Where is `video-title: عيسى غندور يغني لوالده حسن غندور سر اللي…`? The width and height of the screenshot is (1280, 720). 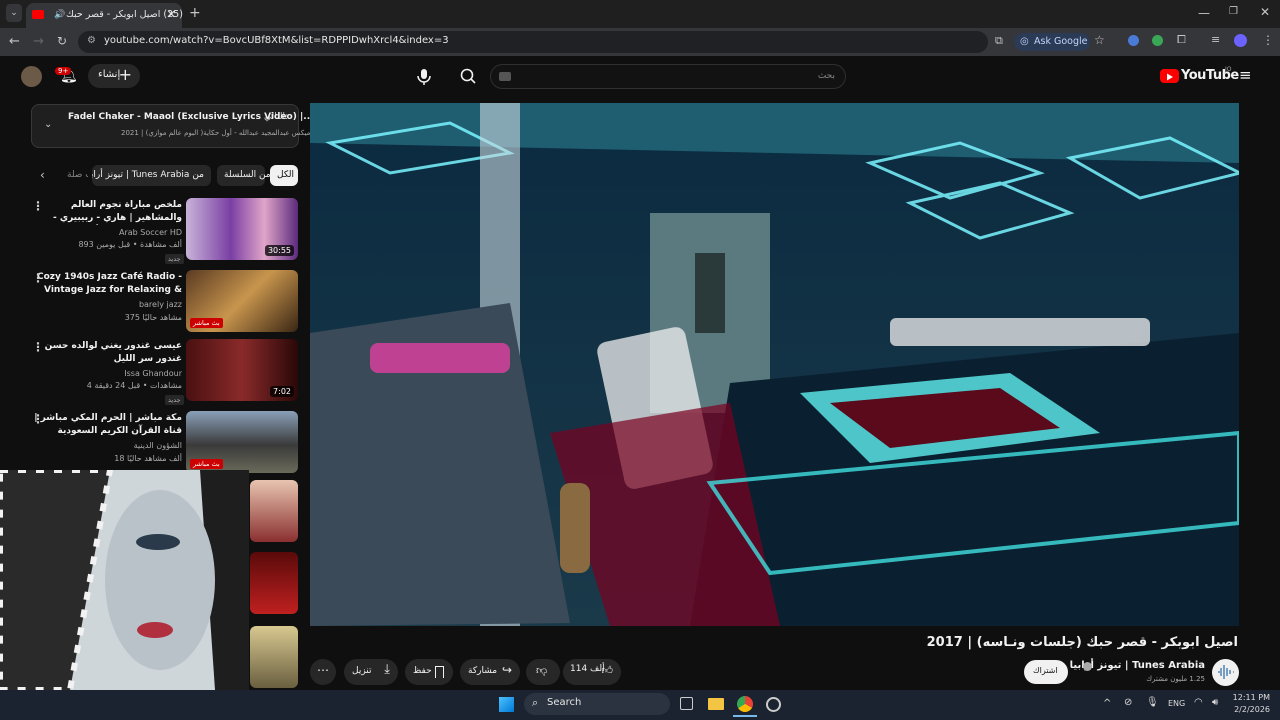
video-title: عيسى غندور يغني لوالده حسن غندور سر اللي… is located at coordinates (113, 352).